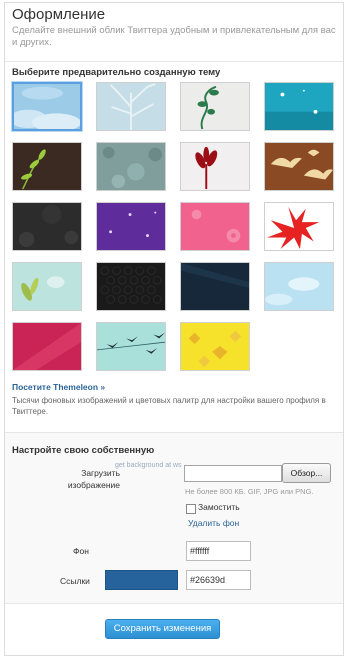  What do you see at coordinates (131, 286) in the screenshot?
I see `theme-thumb-black-hexagon` at bounding box center [131, 286].